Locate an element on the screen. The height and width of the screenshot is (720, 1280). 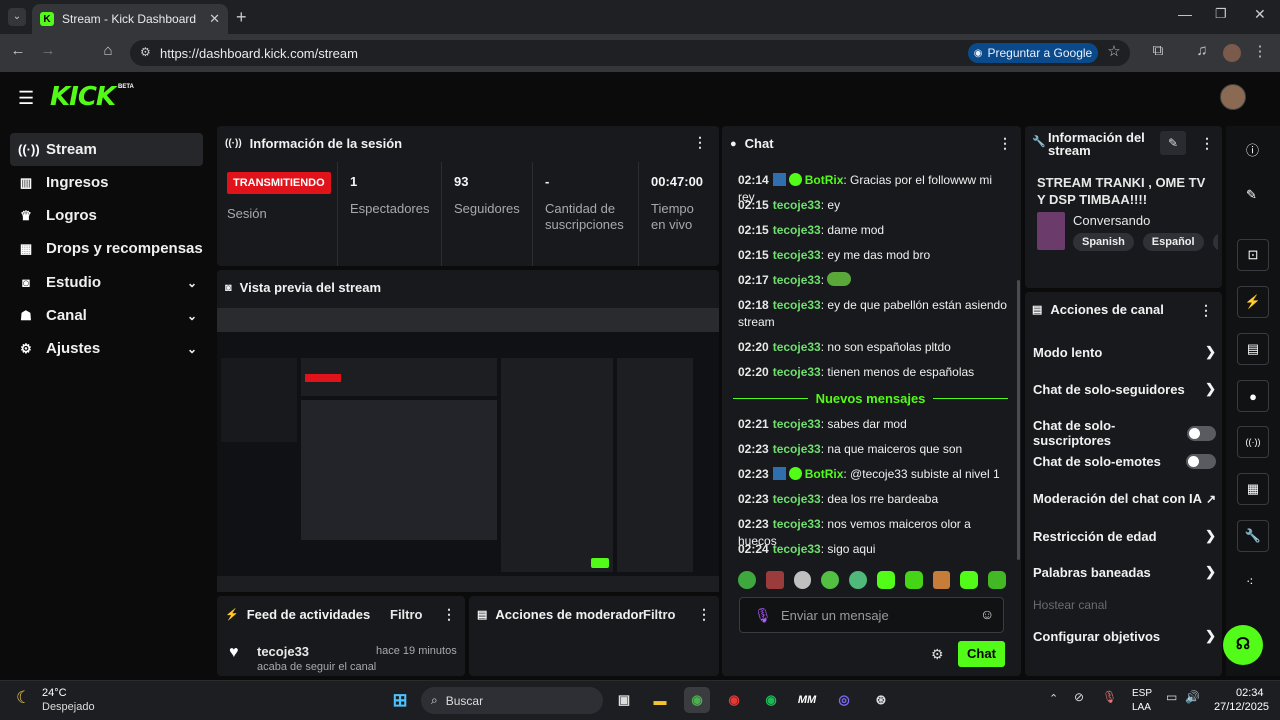
lang1: ESP is located at coordinates (1142, 693).